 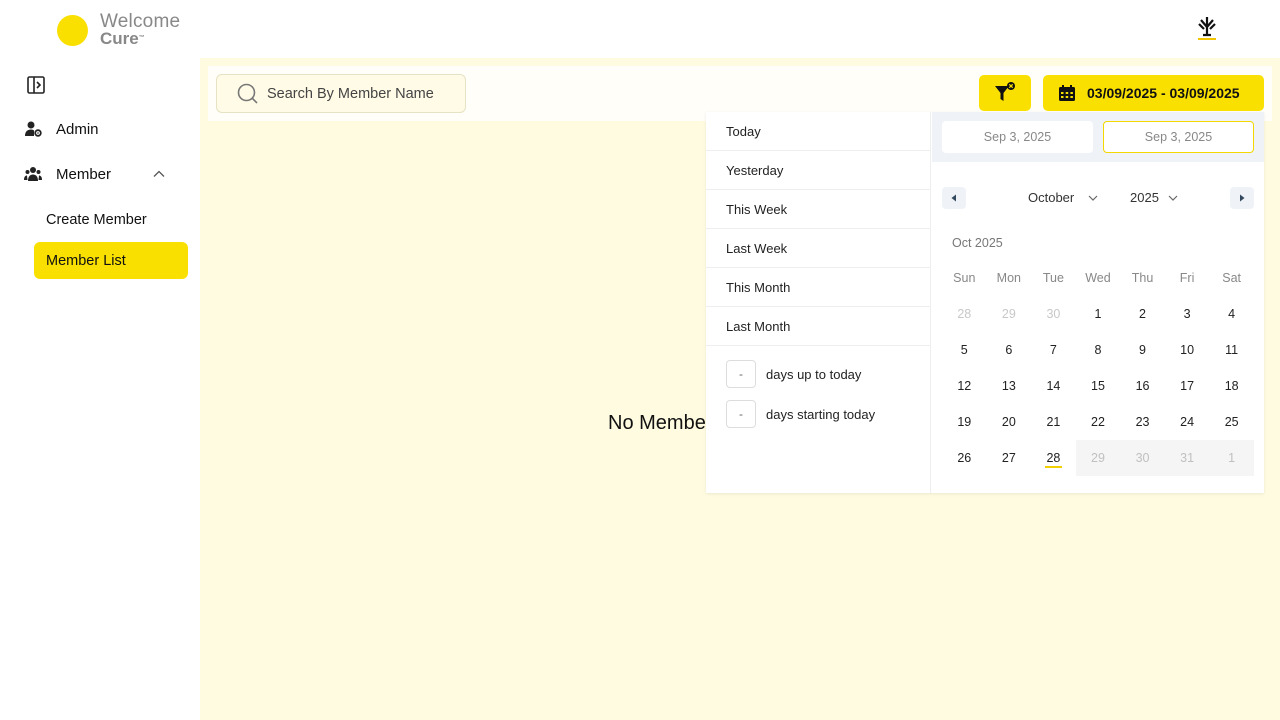 I want to click on chevron-down-icon, so click(x=1093, y=198).